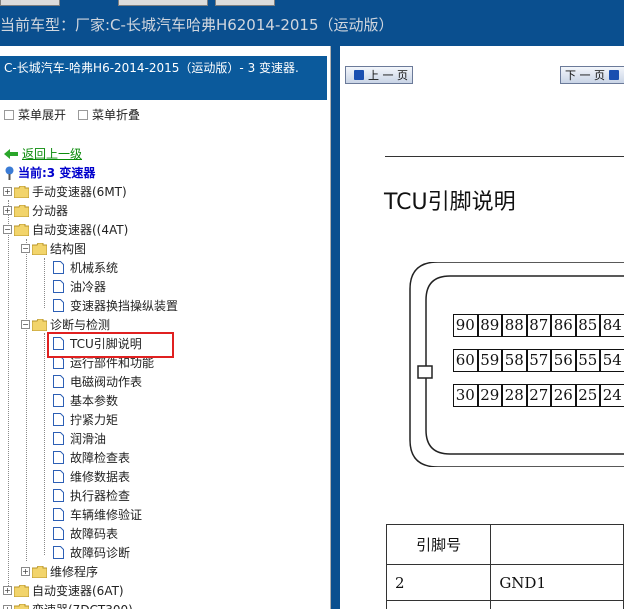  I want to click on current-location: 当前:3 变速器, so click(49, 172).